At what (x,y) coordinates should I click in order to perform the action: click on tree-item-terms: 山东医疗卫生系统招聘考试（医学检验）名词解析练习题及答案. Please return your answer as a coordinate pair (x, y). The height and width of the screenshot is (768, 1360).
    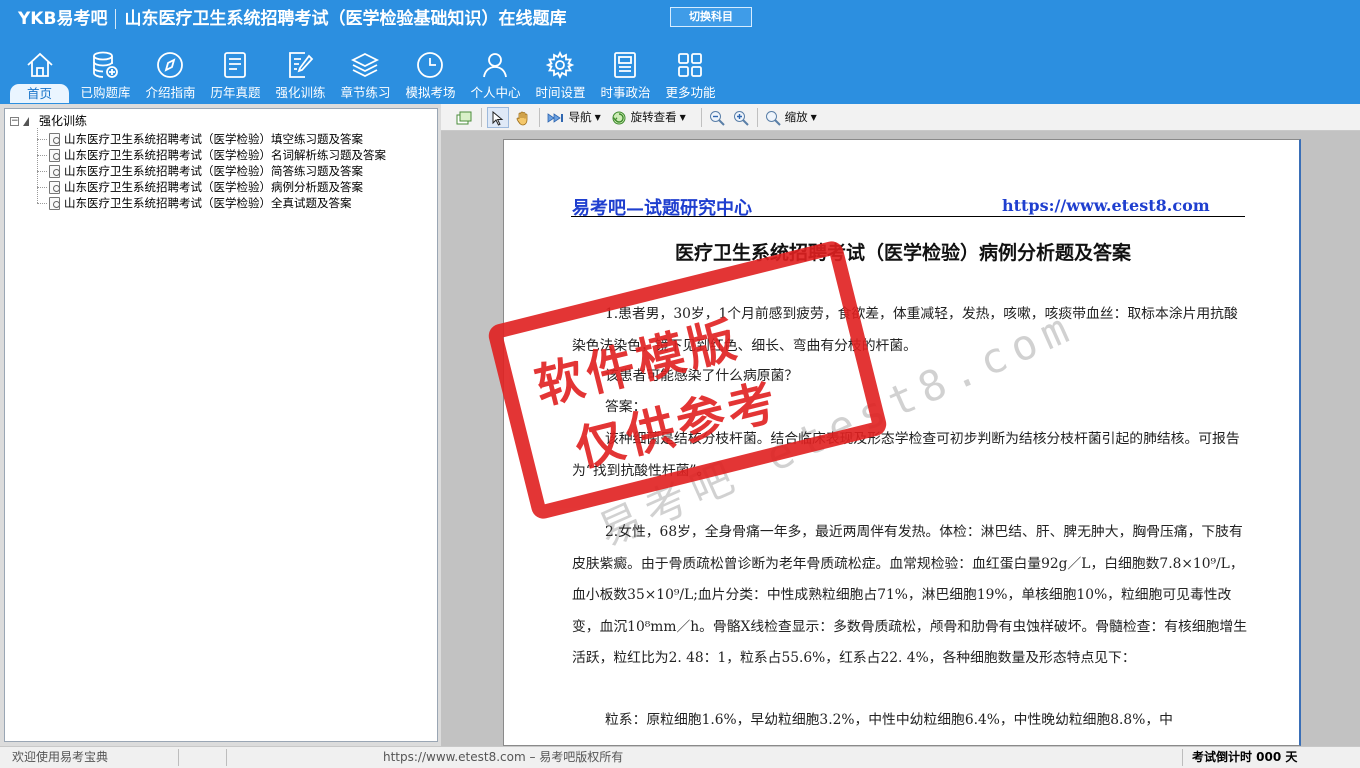
    Looking at the image, I should click on (211, 155).